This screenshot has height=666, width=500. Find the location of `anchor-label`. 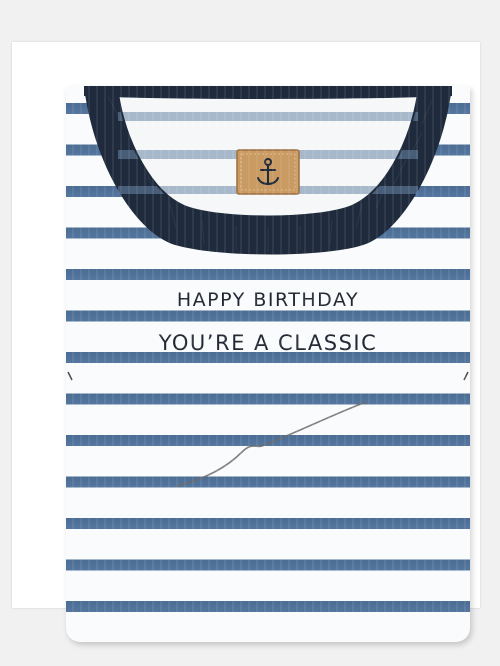

anchor-label is located at coordinates (268, 172).